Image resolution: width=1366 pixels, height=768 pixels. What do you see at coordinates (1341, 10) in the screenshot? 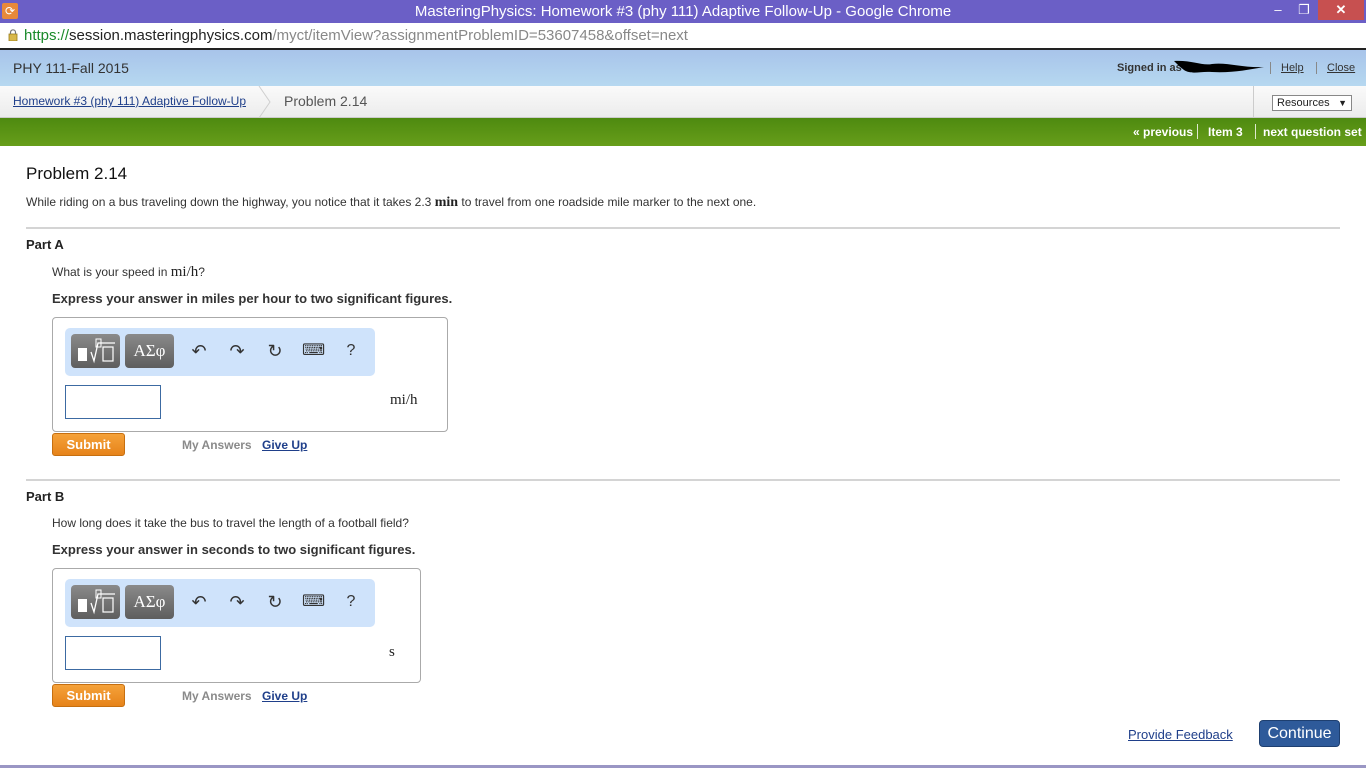
I see `close-icon: ✕` at bounding box center [1341, 10].